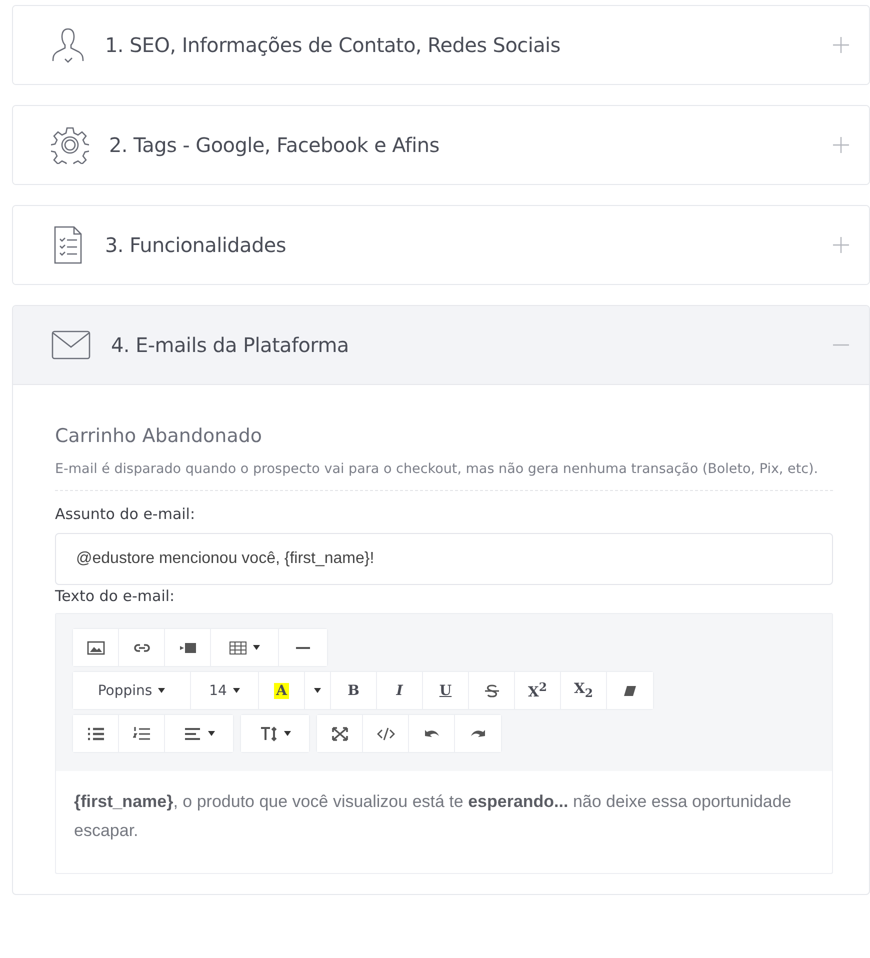  Describe the element at coordinates (193, 734) in the screenshot. I see `align-left-icon` at that location.